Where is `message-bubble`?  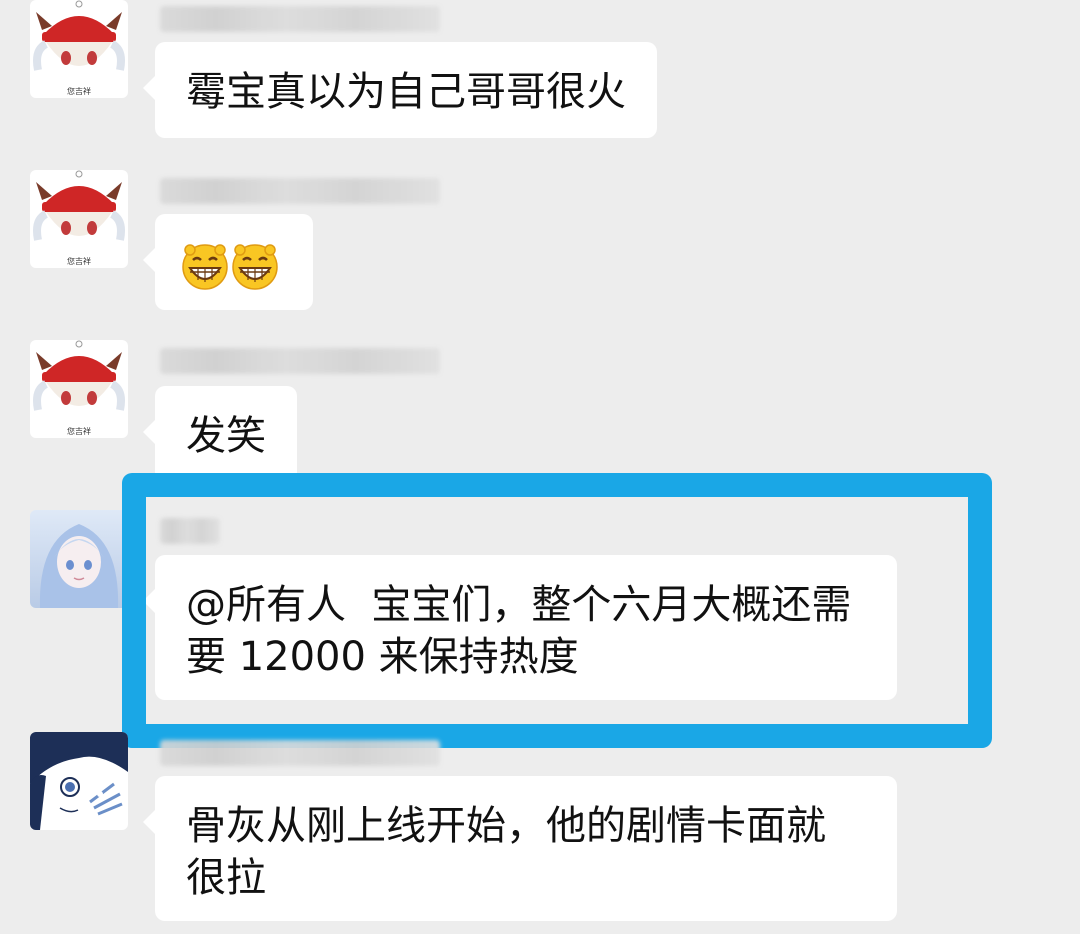
message-bubble is located at coordinates (228, 262).